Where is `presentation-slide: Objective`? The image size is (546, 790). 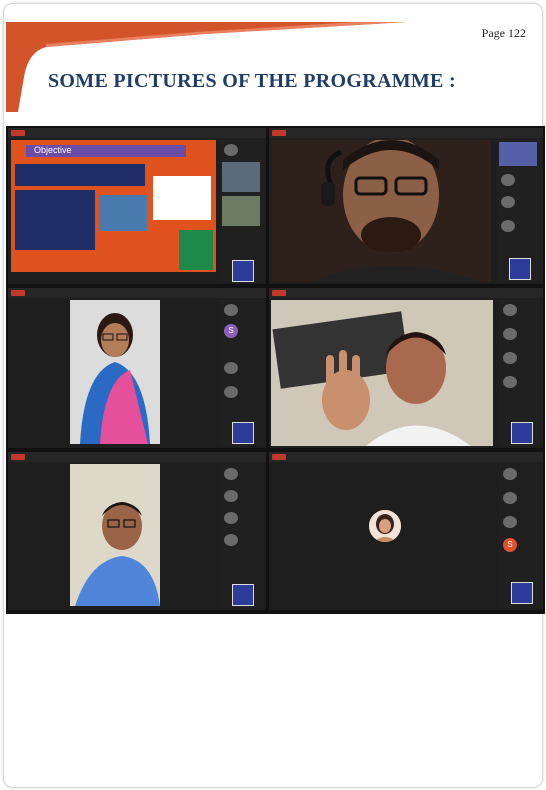
presentation-slide: Objective is located at coordinates (113, 206).